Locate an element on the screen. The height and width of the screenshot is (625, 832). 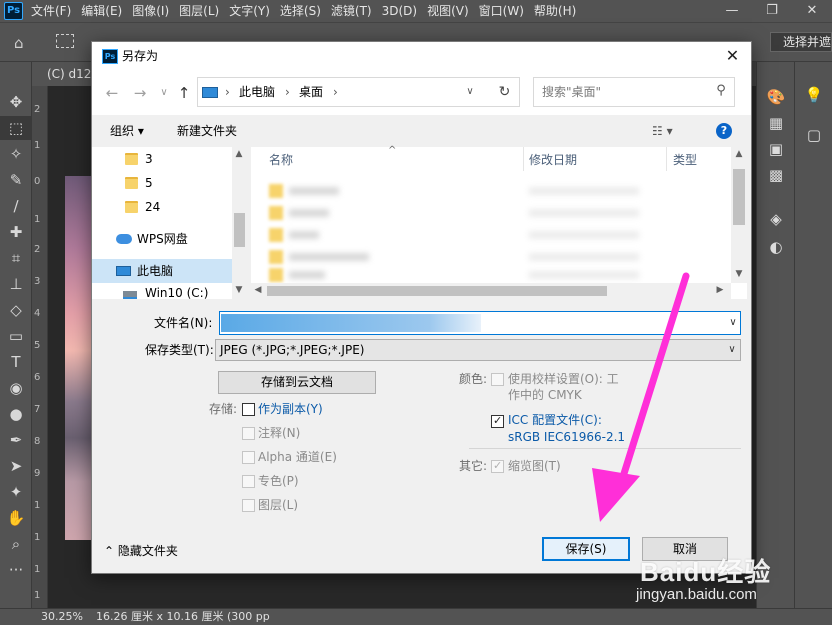
menu-type: 文字(Y) is located at coordinates (249, 11).